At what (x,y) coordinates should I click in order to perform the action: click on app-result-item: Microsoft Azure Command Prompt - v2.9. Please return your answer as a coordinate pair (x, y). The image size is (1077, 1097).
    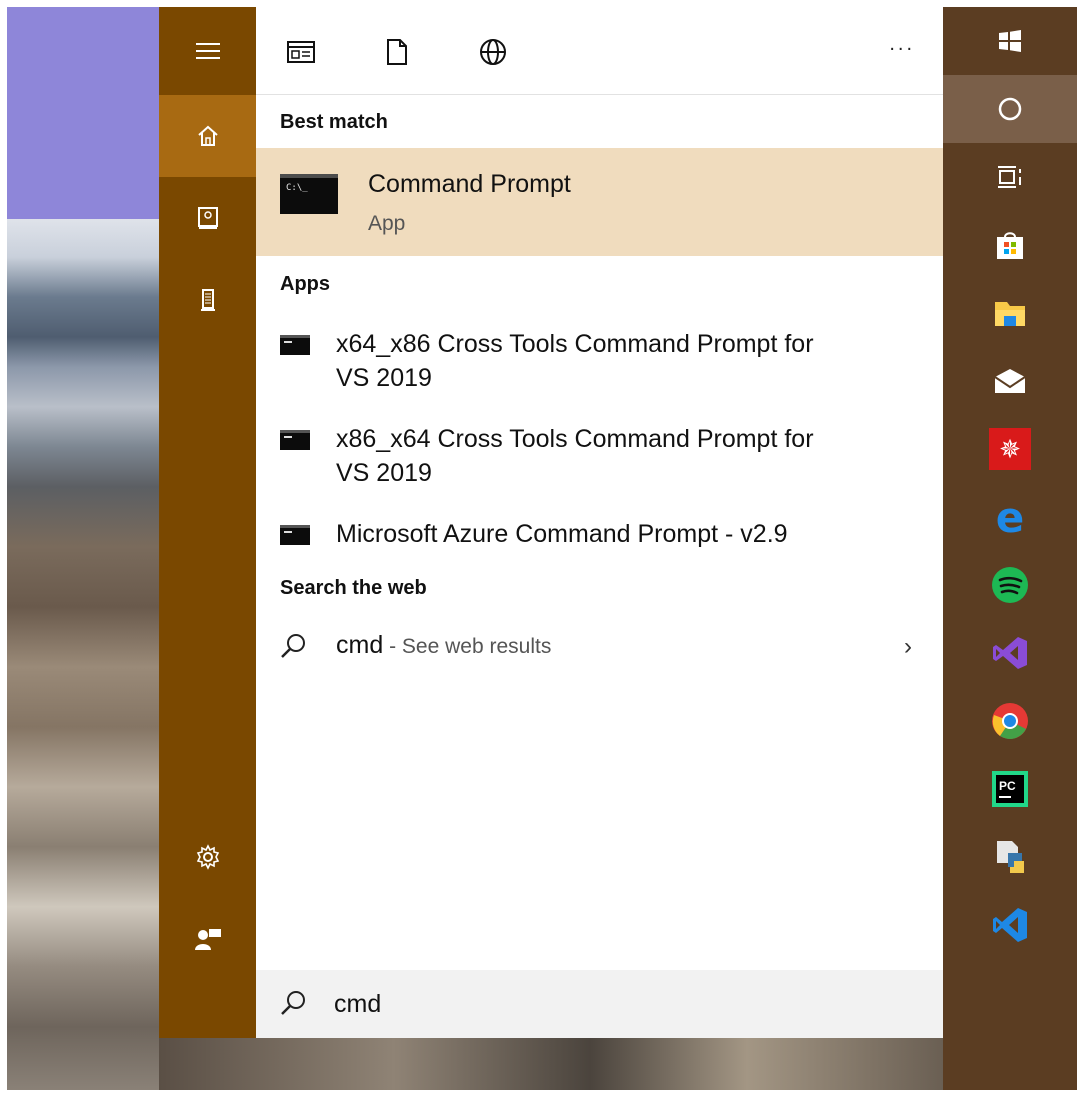
    Looking at the image, I should click on (600, 537).